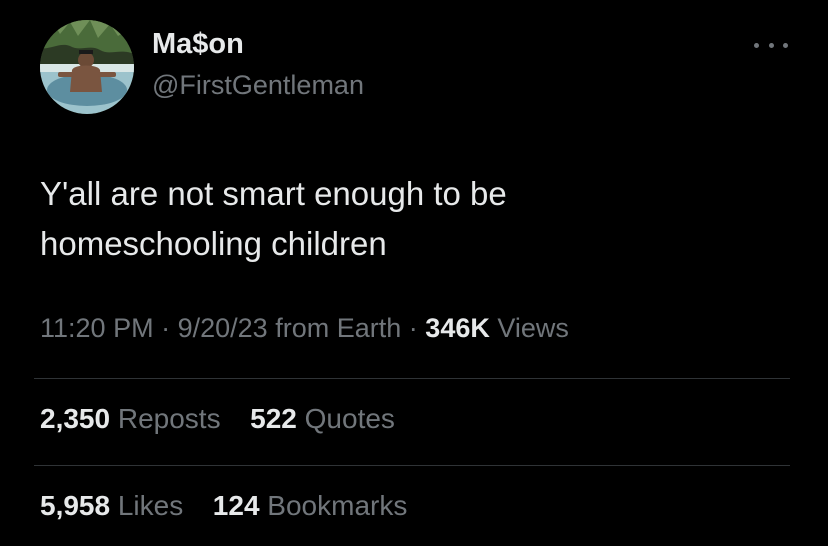 This screenshot has height=546, width=828. Describe the element at coordinates (273, 418) in the screenshot. I see `quotes-count: 522` at that location.